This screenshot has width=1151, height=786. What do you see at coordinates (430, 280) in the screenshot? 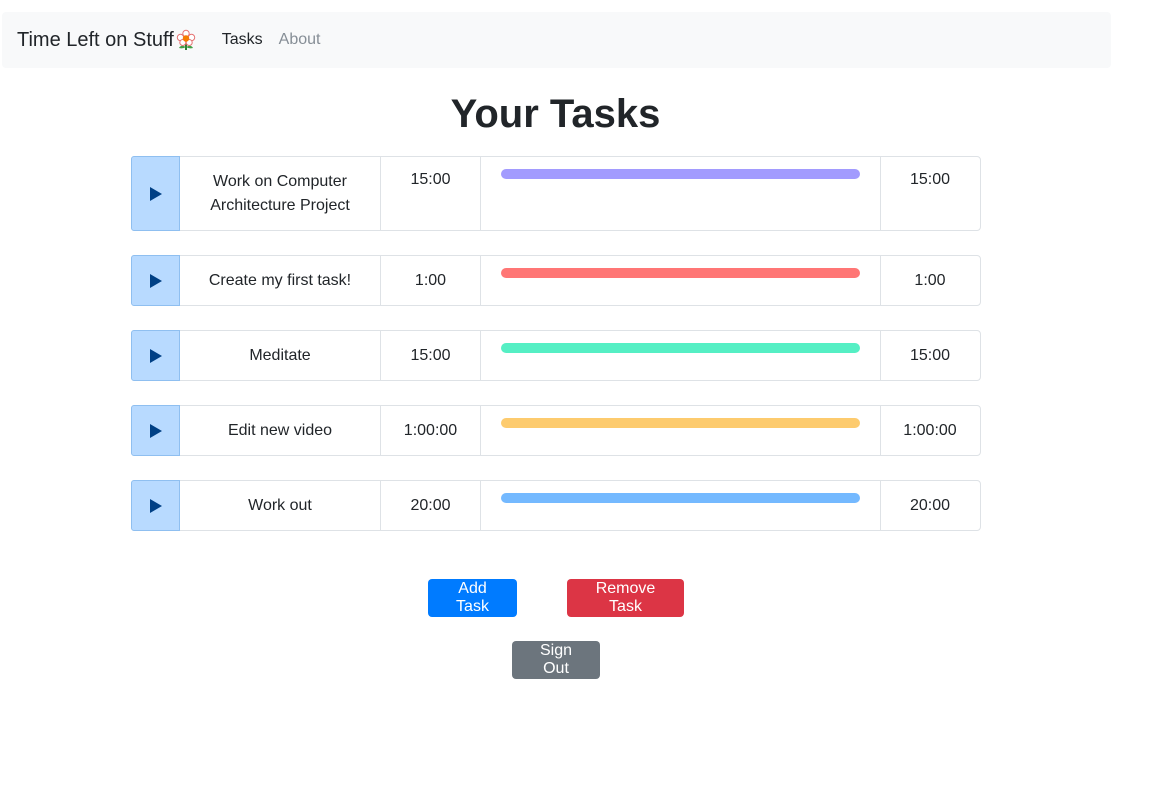
I see `task-duration: 1:00` at bounding box center [430, 280].